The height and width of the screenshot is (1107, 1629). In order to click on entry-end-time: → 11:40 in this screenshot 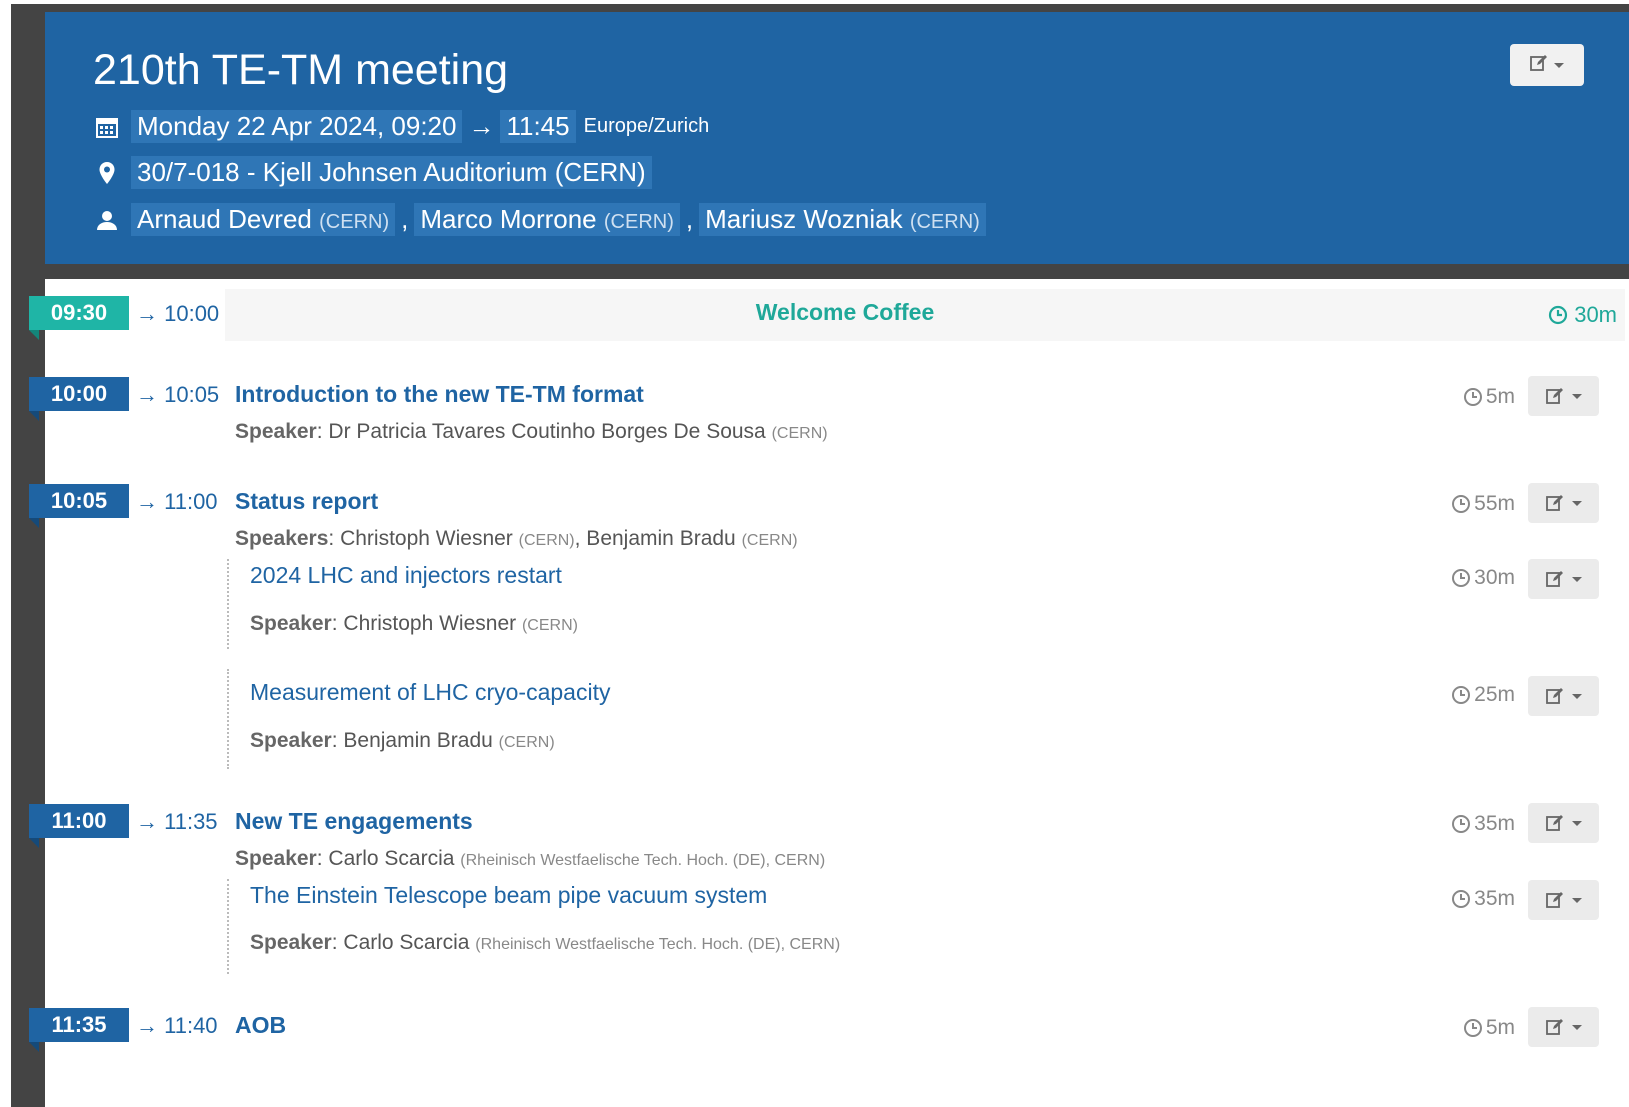, I will do `click(177, 1025)`.